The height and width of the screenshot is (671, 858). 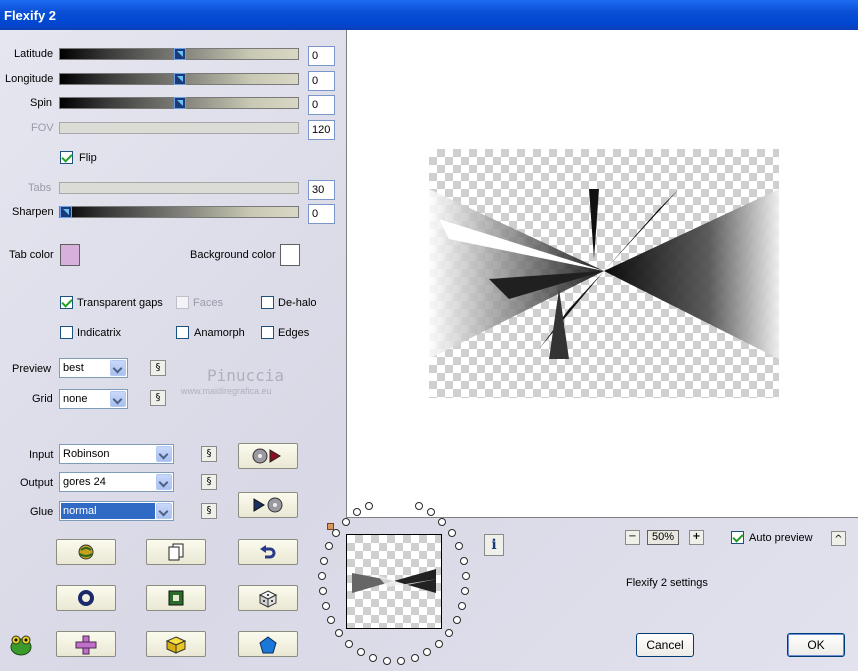 What do you see at coordinates (209, 511) in the screenshot?
I see `glue-randomize-button: §` at bounding box center [209, 511].